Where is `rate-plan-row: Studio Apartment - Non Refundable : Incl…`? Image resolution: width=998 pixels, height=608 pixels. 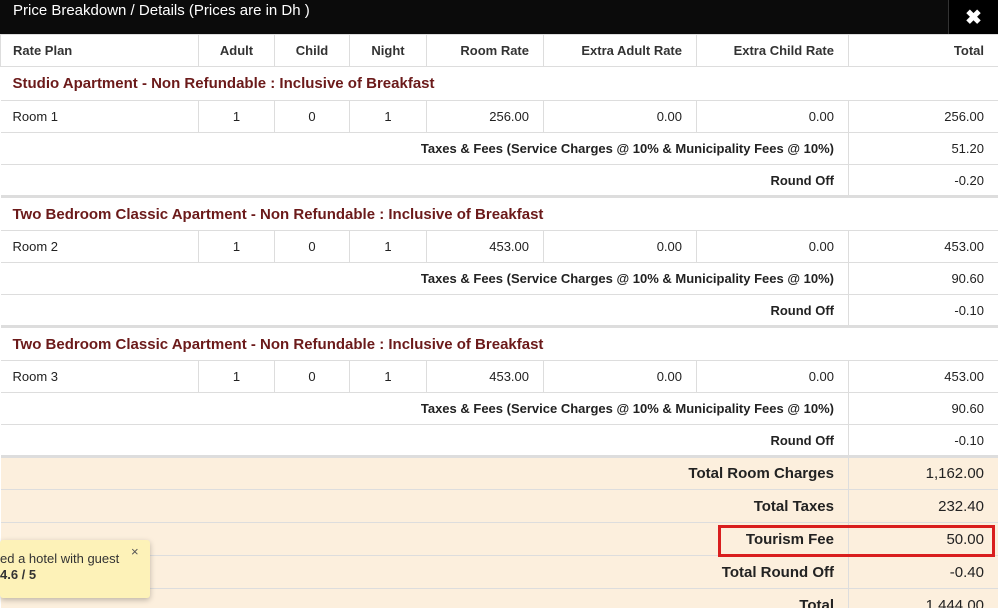 rate-plan-row: Studio Apartment - Non Refundable : Incl… is located at coordinates (499, 83).